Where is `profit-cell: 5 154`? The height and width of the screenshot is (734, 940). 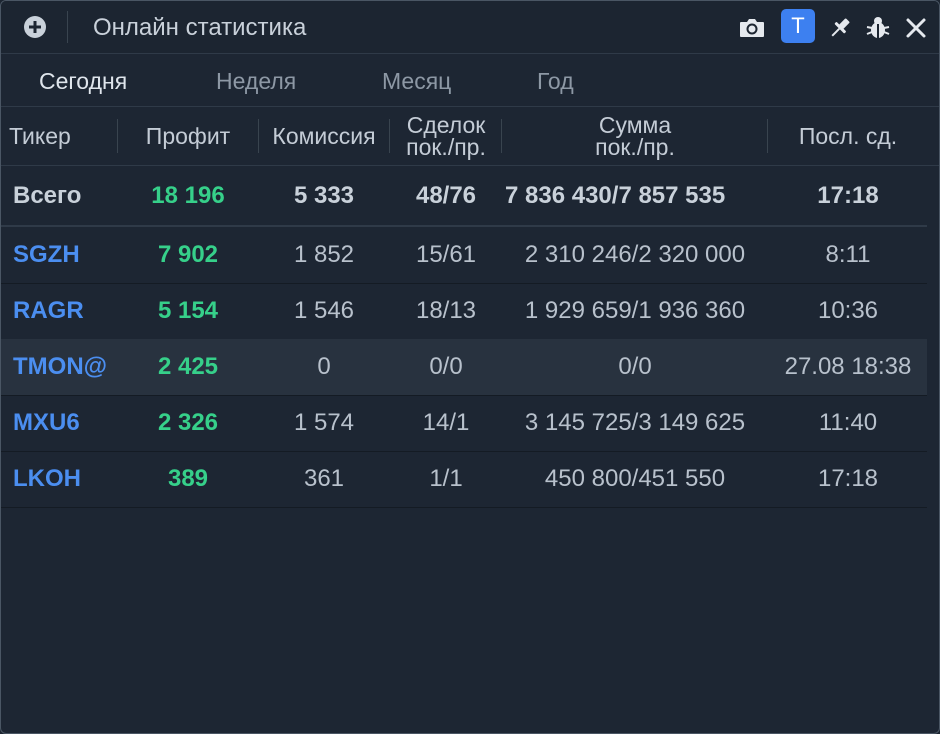 profit-cell: 5 154 is located at coordinates (188, 310).